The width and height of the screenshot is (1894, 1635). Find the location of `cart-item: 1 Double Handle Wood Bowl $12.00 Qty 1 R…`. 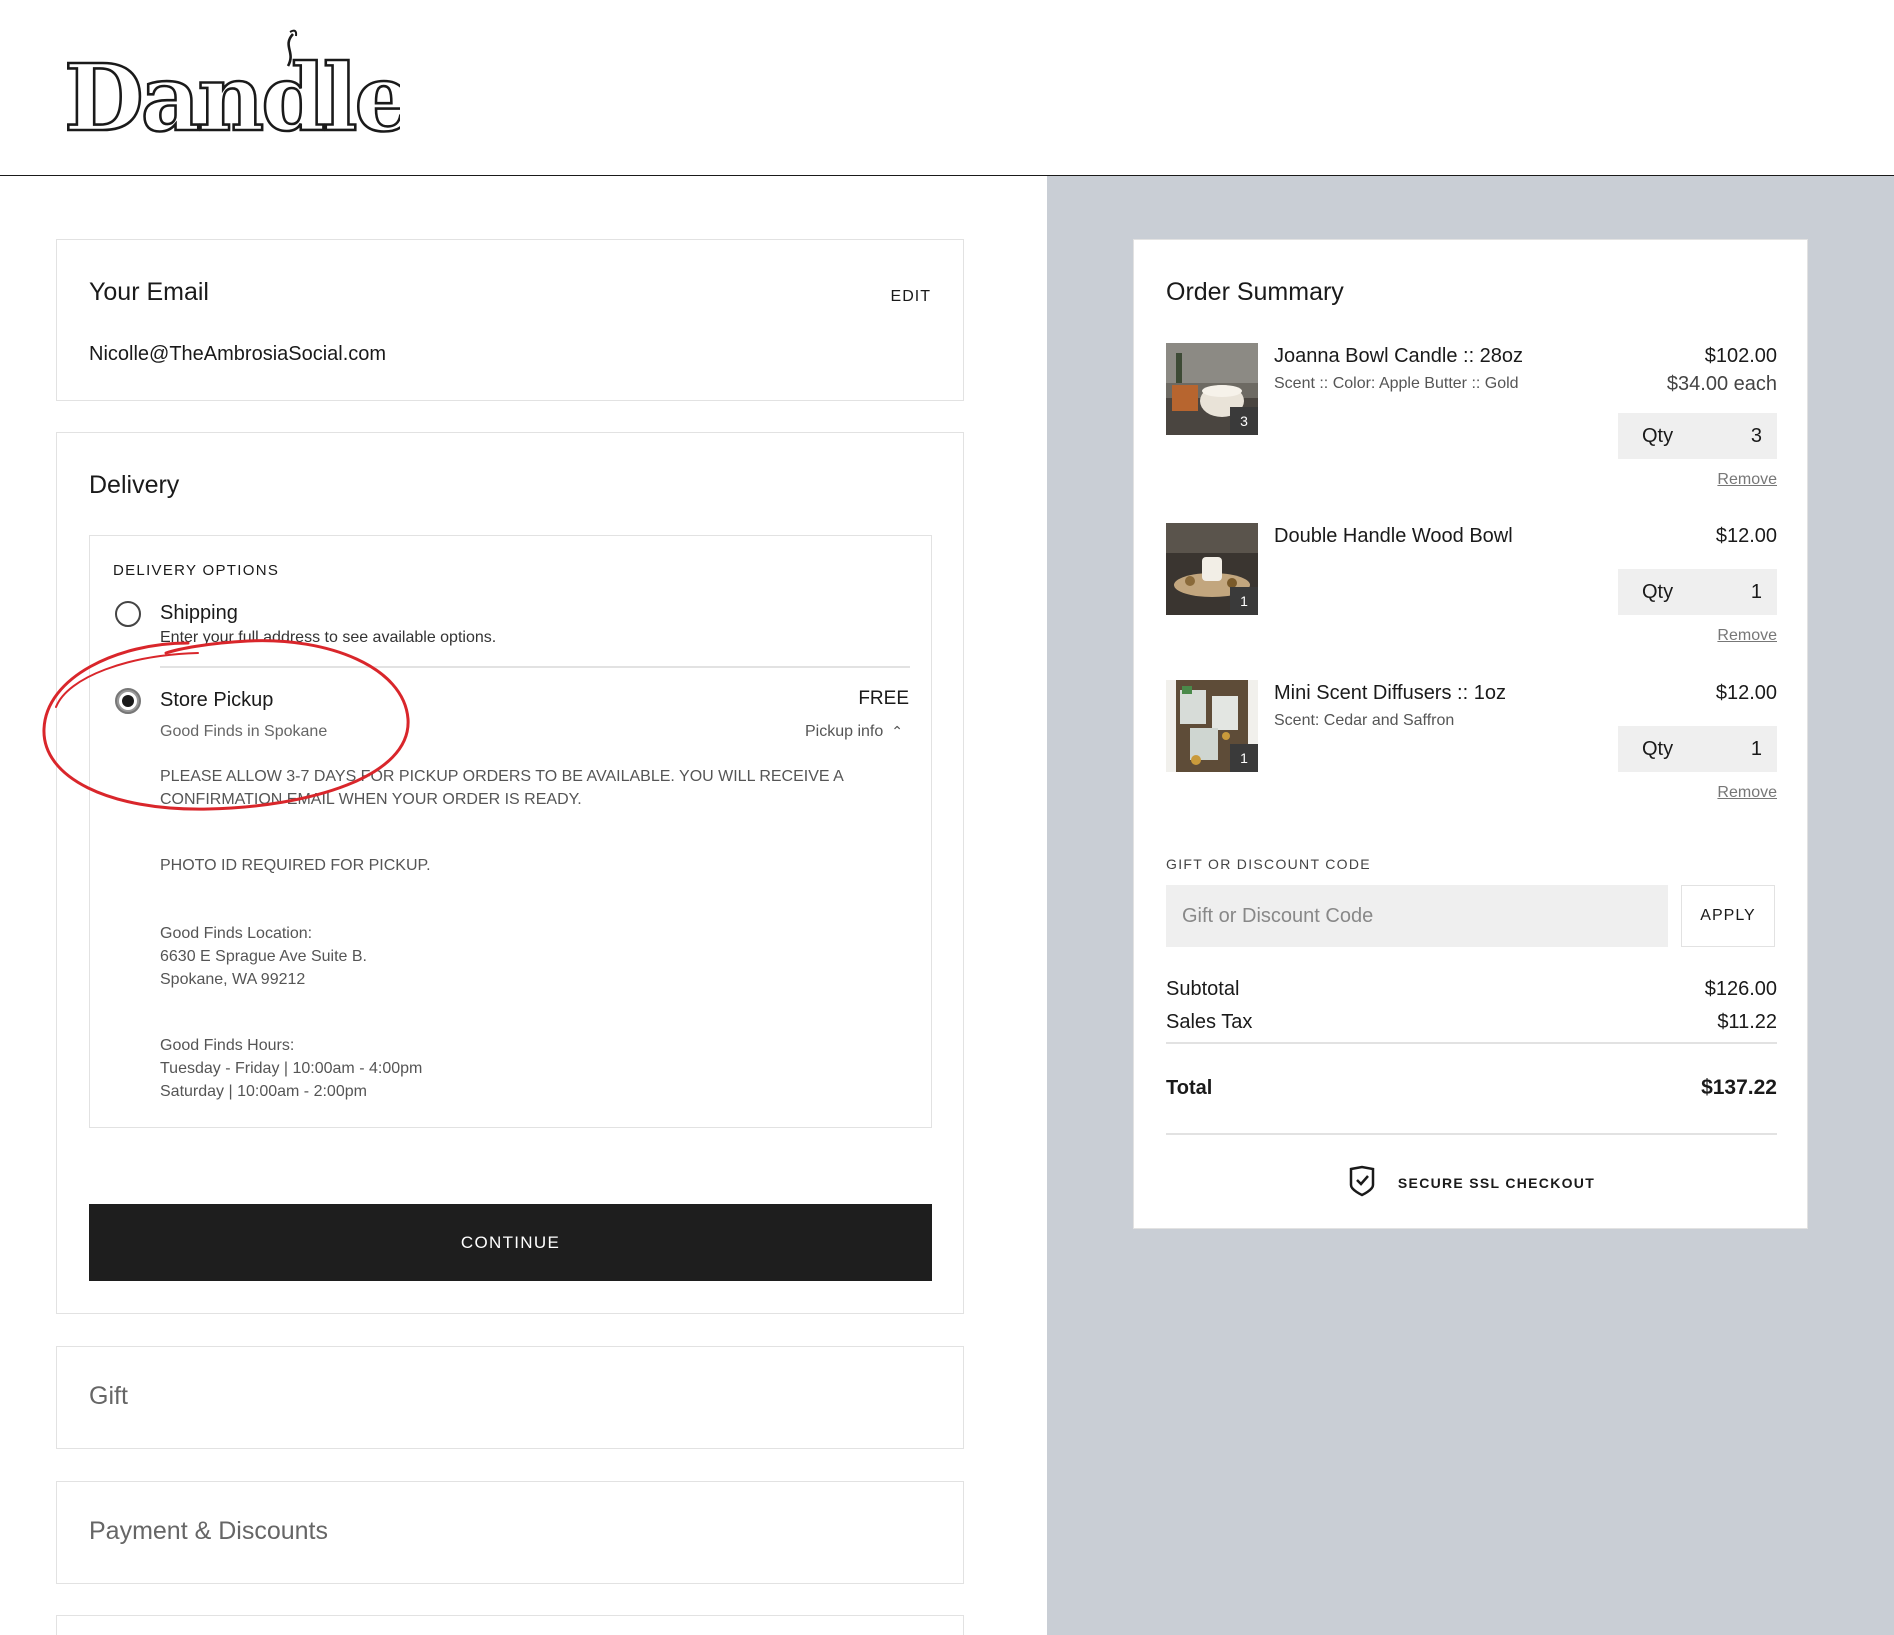

cart-item: 1 Double Handle Wood Bowl $12.00 Qty 1 R… is located at coordinates (1471, 598).